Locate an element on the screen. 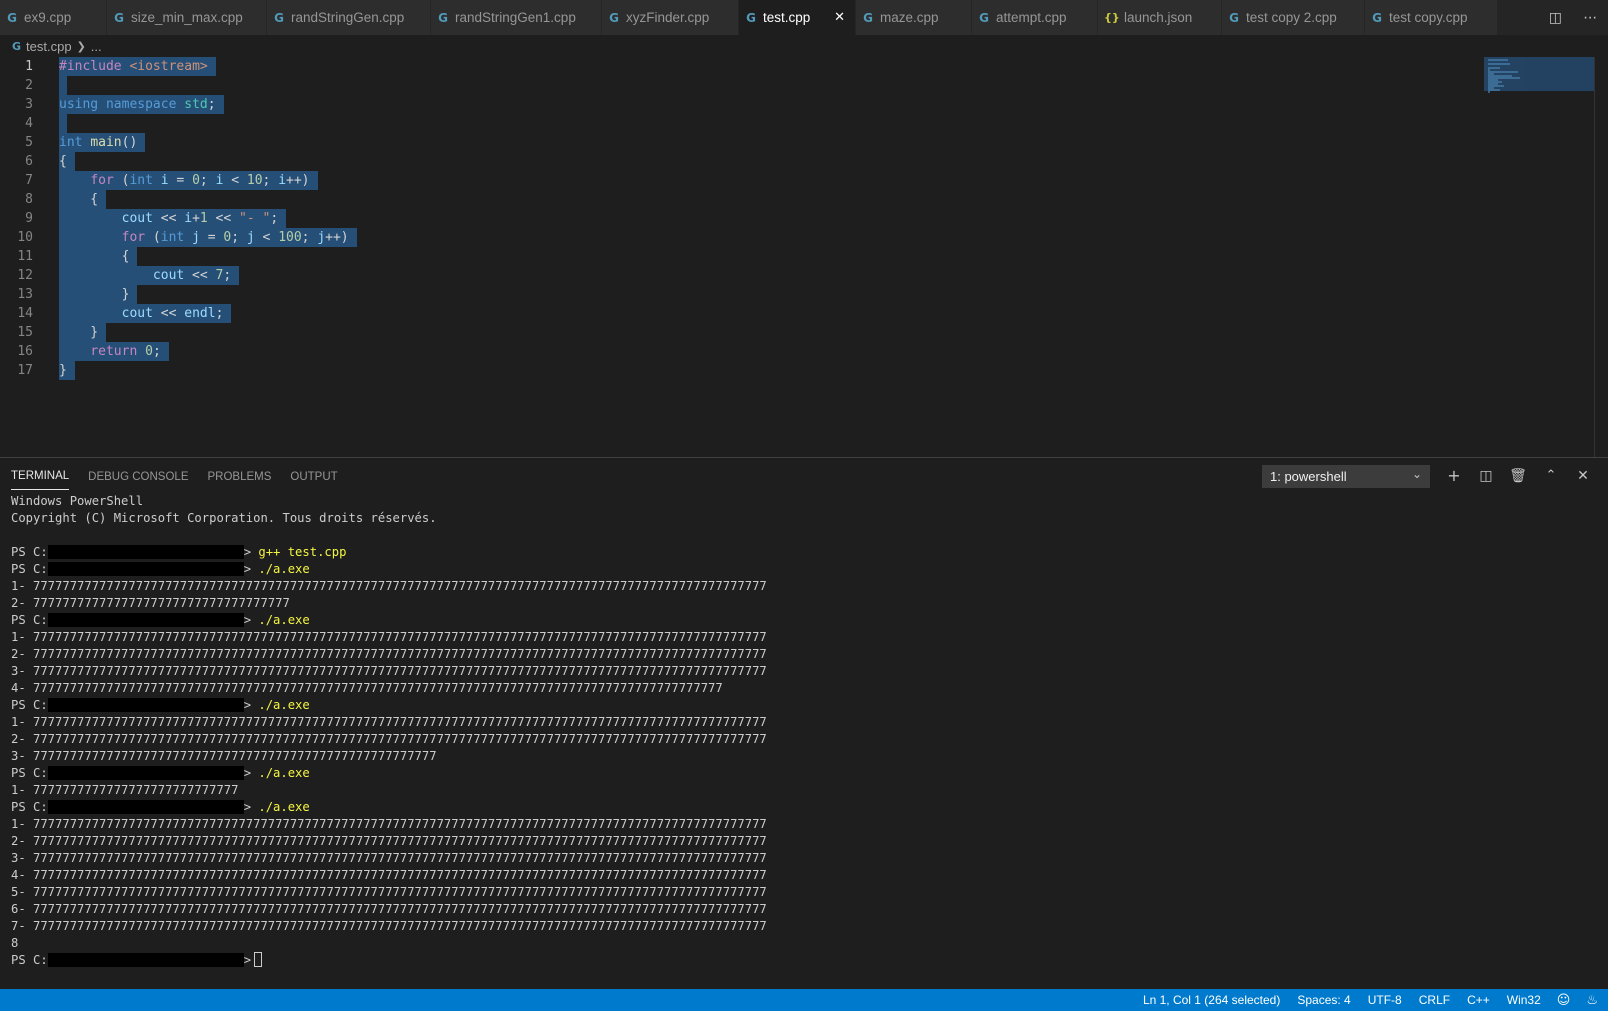 This screenshot has height=1011, width=1608. split-terminal-icon: ◫ is located at coordinates (1486, 476).